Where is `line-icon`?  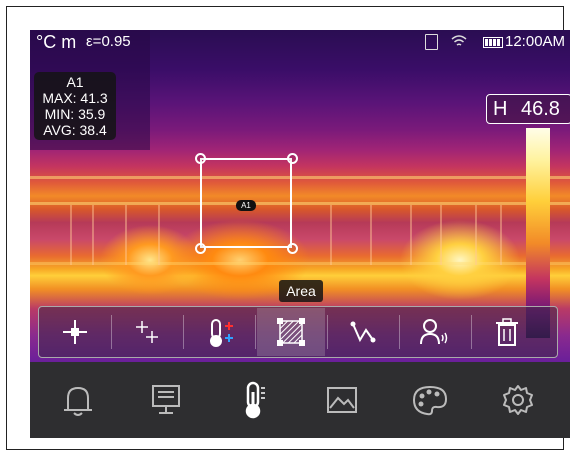
line-icon is located at coordinates (363, 332).